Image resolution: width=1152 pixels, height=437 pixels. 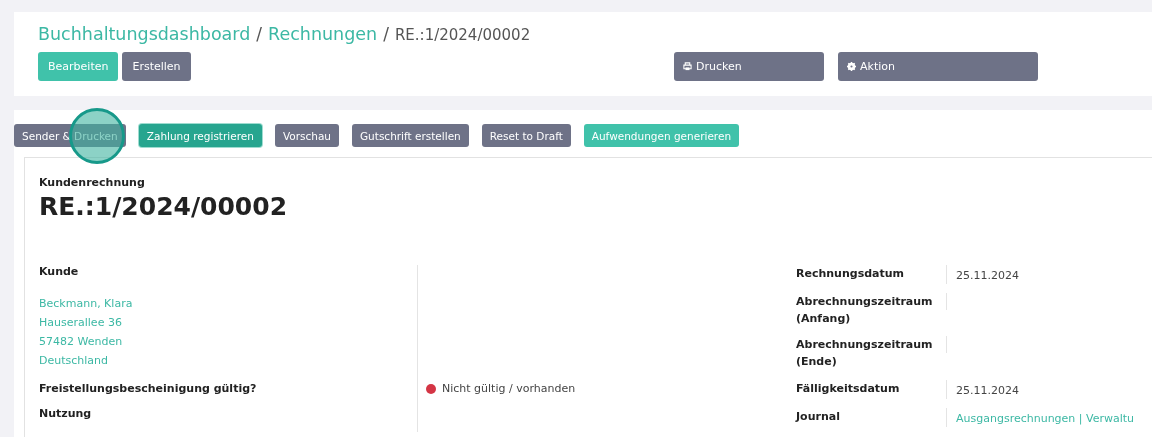 What do you see at coordinates (164, 206) in the screenshot?
I see `invoice-number: RE.:1/2024/00002` at bounding box center [164, 206].